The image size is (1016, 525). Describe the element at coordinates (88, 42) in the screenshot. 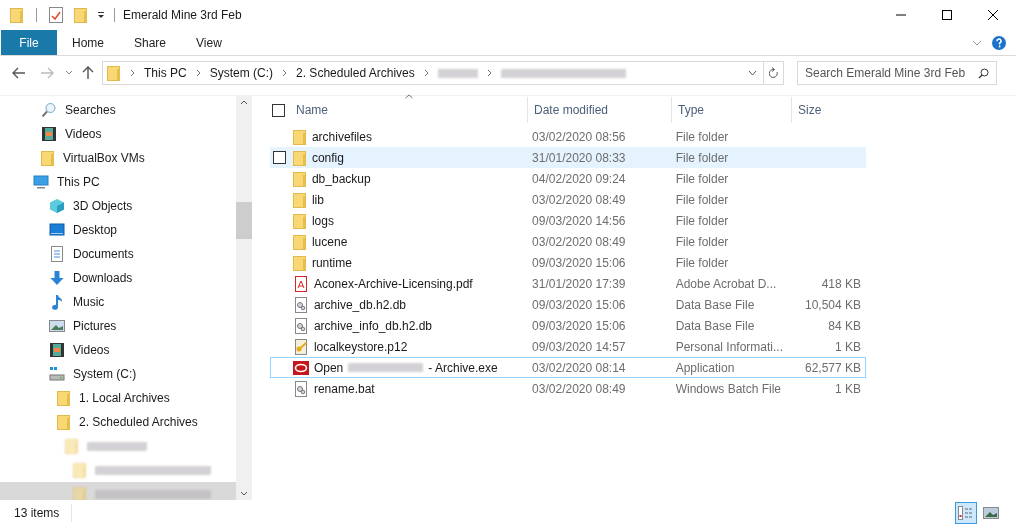

I see `ribbon-tab: Home` at that location.